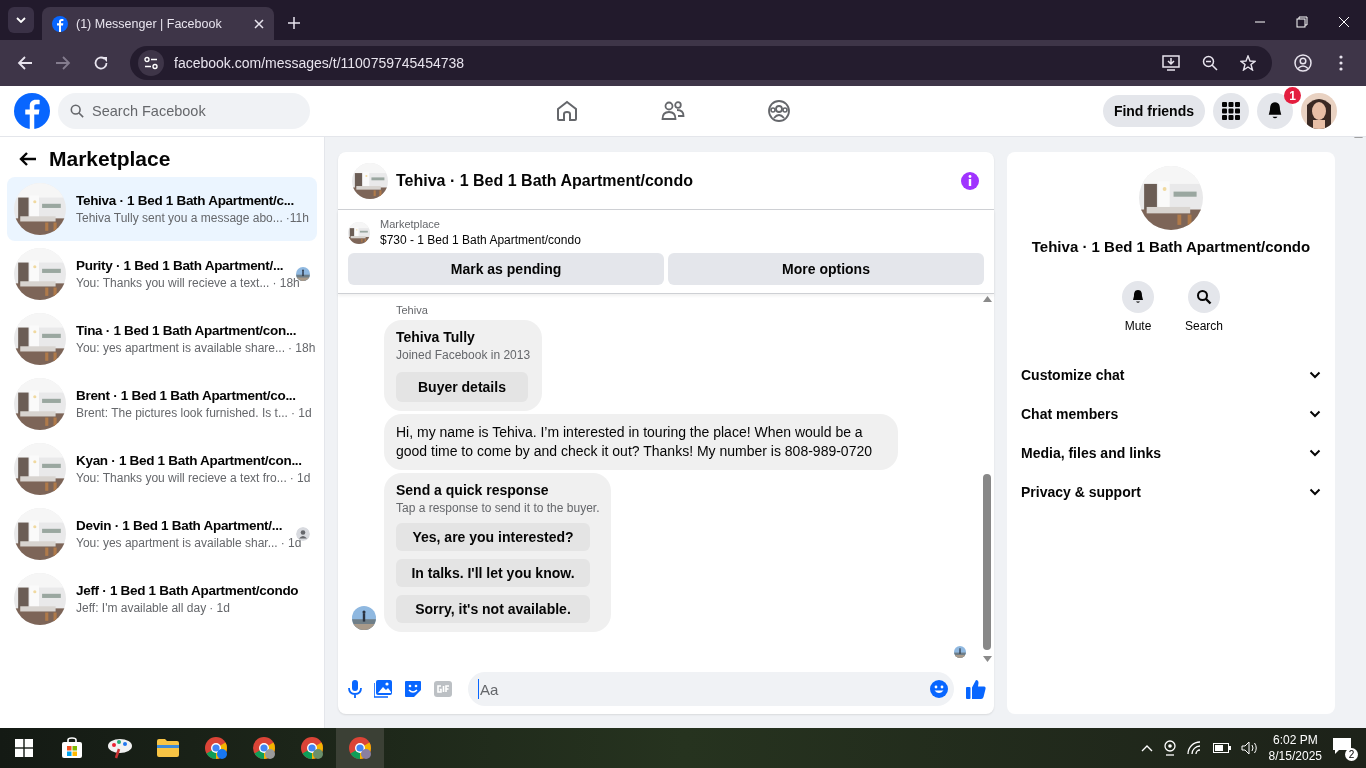  Describe the element at coordinates (162, 339) in the screenshot. I see `conversation-item: Tina · 1 Bed 1 Bath Apartment/con... You: yes apartment is available share... · 18h` at that location.